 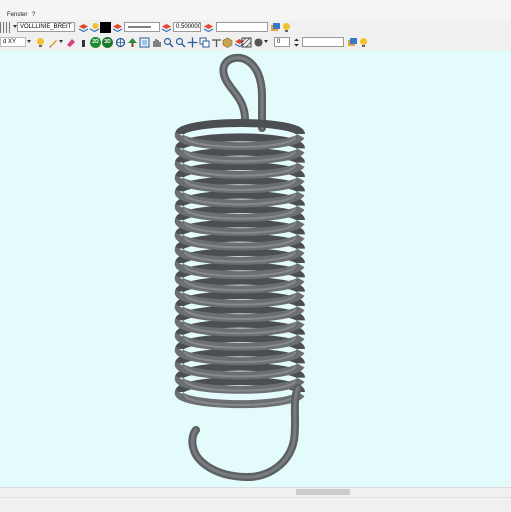 I want to click on section-plane-icon, so click(x=216, y=42).